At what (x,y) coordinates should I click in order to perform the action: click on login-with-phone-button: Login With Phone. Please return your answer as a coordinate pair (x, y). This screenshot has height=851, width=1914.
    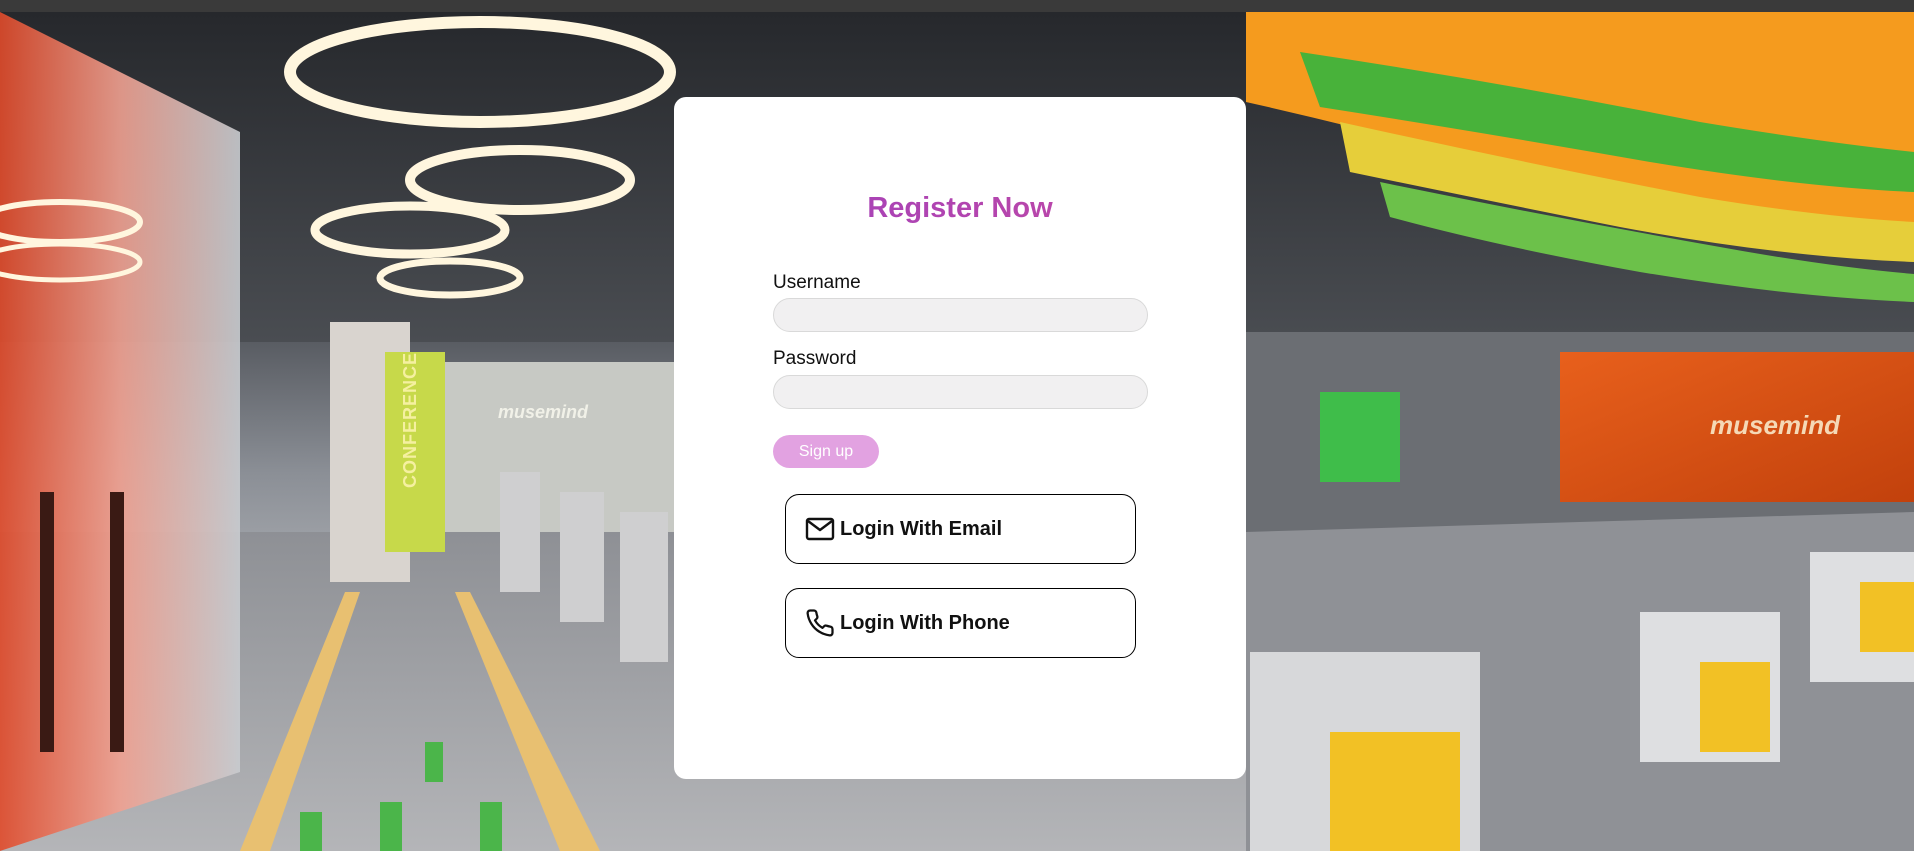
    Looking at the image, I should click on (960, 623).